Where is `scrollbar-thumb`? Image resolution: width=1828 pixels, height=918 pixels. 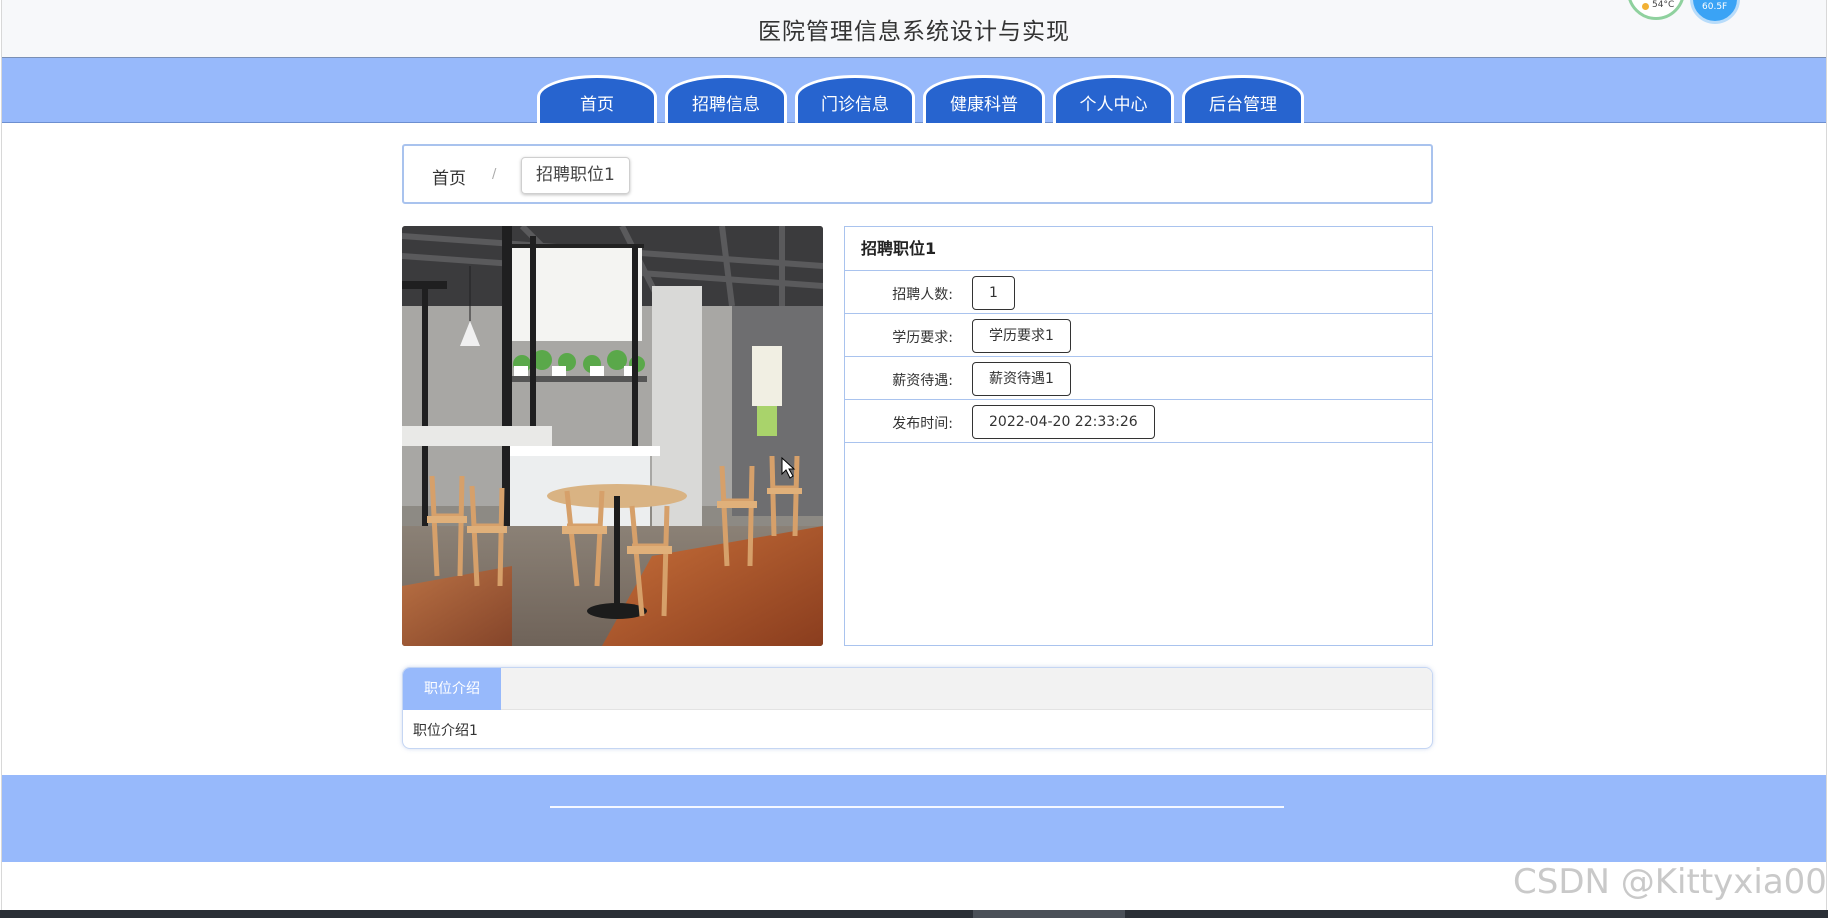
scrollbar-thumb is located at coordinates (1049, 914).